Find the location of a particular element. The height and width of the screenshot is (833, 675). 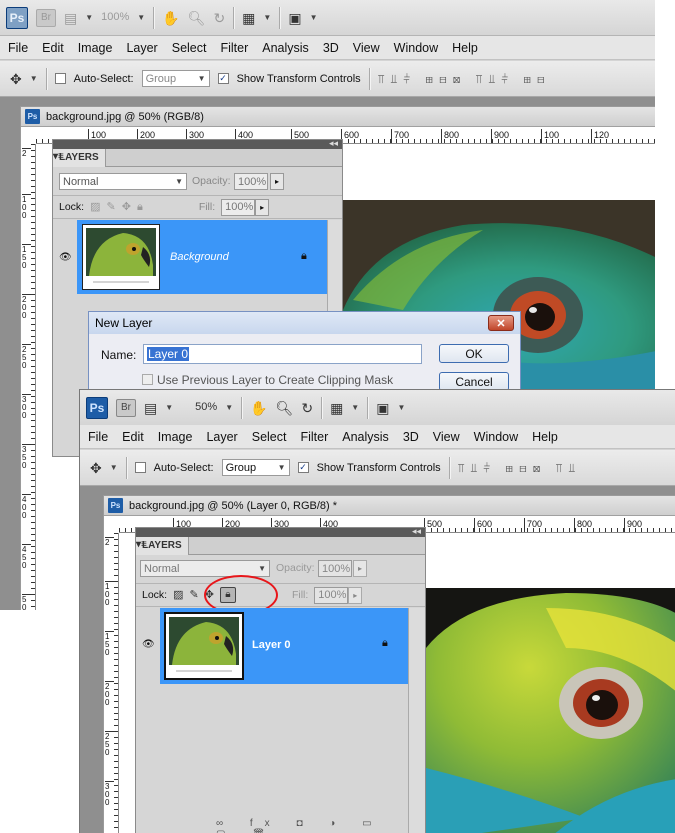

align-icons: ⫪⫫⫩ ⊞⊟⊠ ⫪⫫ is located at coordinates (520, 468).